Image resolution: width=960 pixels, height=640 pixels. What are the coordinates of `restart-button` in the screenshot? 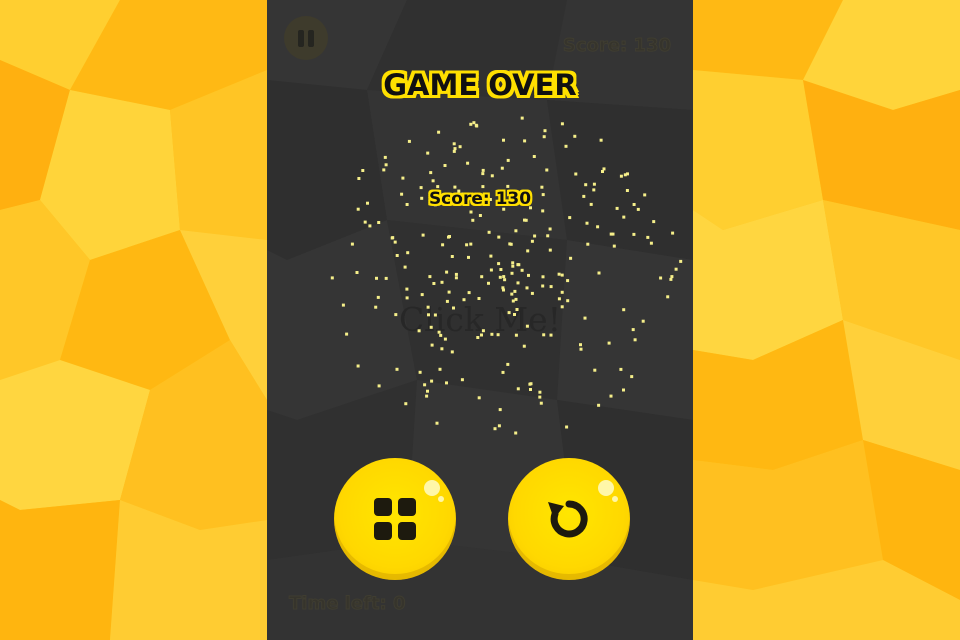 It's located at (569, 519).